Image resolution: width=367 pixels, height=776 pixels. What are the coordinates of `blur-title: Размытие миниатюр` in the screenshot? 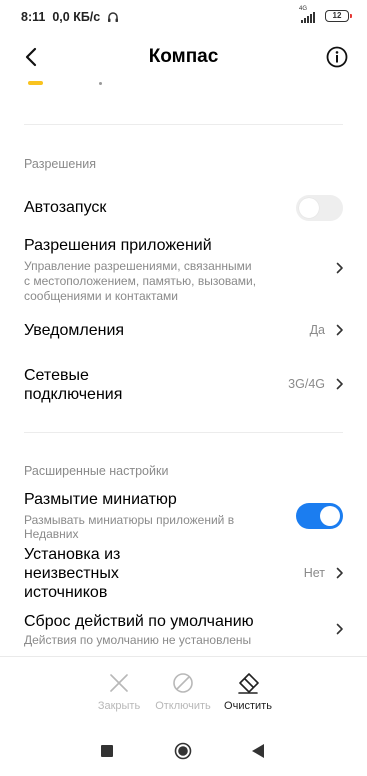 It's located at (100, 499).